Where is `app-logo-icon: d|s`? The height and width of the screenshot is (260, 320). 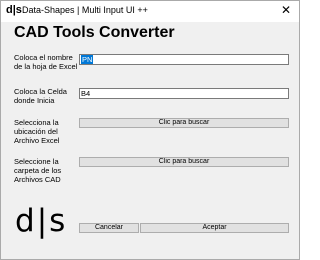 app-logo-icon: d|s is located at coordinates (14, 10).